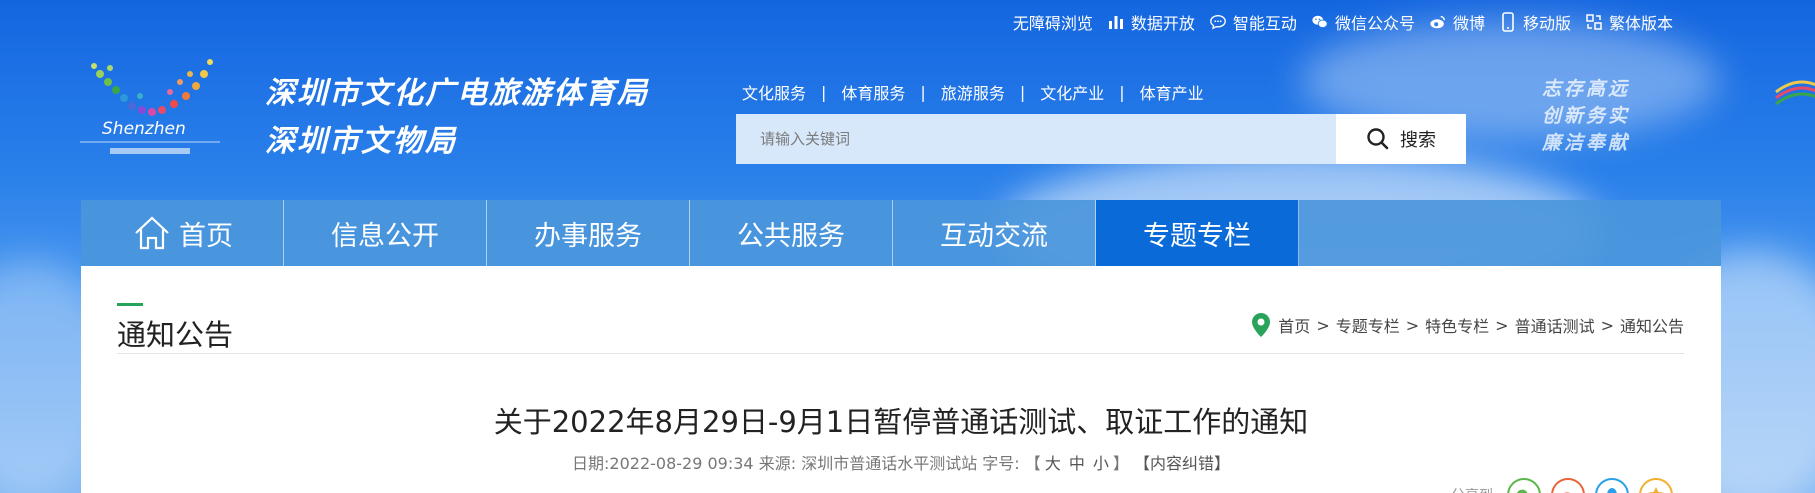 The width and height of the screenshot is (1815, 493). Describe the element at coordinates (791, 236) in the screenshot. I see `nav-public-services-label: 公共服务` at that location.